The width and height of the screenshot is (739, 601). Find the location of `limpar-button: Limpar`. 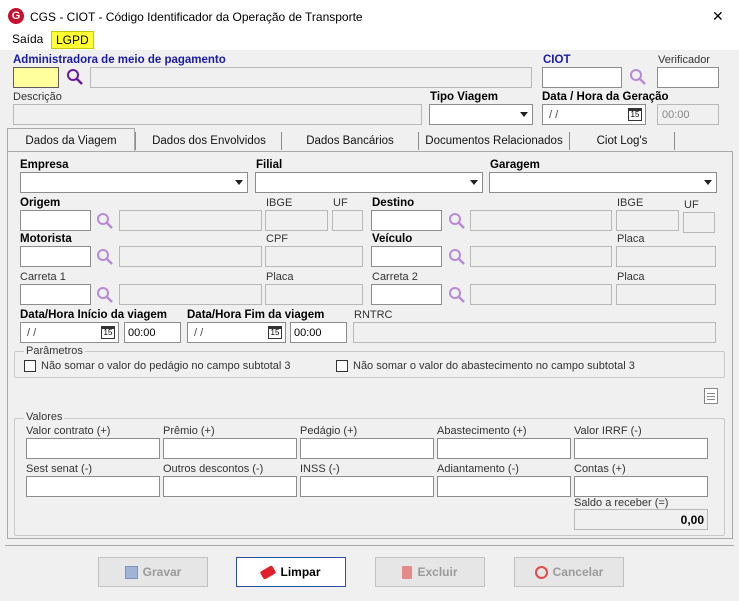

limpar-button: Limpar is located at coordinates (291, 572).